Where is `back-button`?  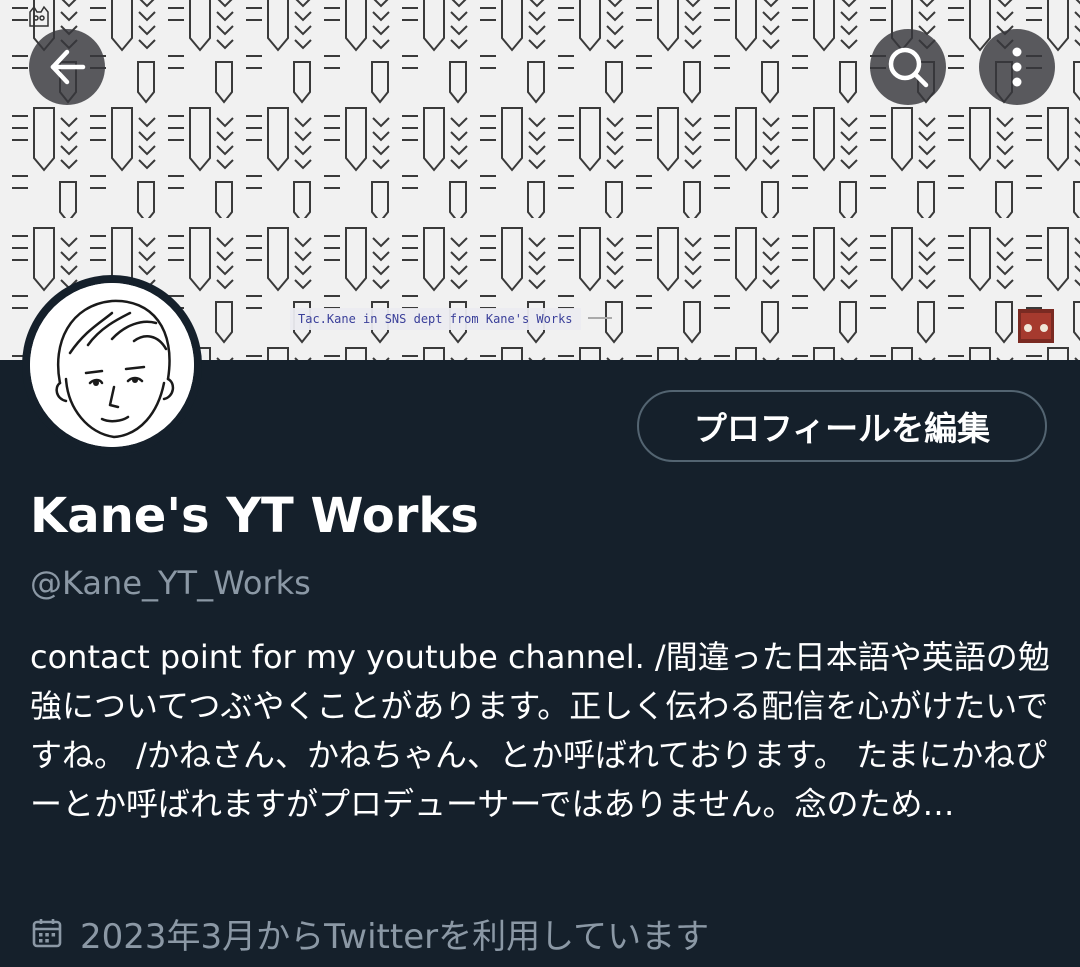 back-button is located at coordinates (67, 67).